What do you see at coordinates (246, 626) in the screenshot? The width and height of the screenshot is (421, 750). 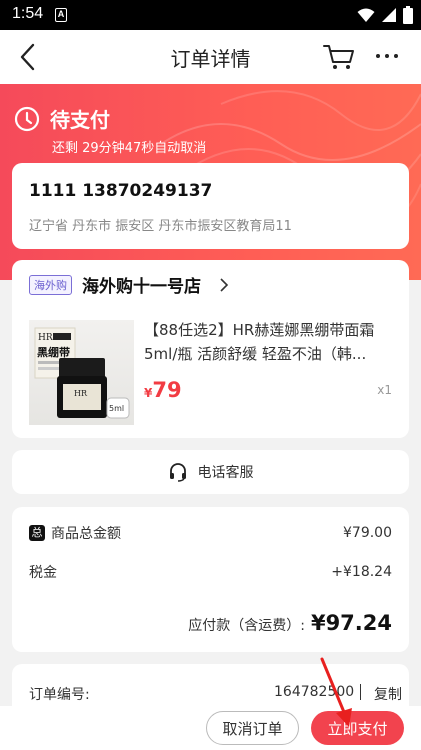 I see `payable-label: 应付款（含运费）:` at bounding box center [246, 626].